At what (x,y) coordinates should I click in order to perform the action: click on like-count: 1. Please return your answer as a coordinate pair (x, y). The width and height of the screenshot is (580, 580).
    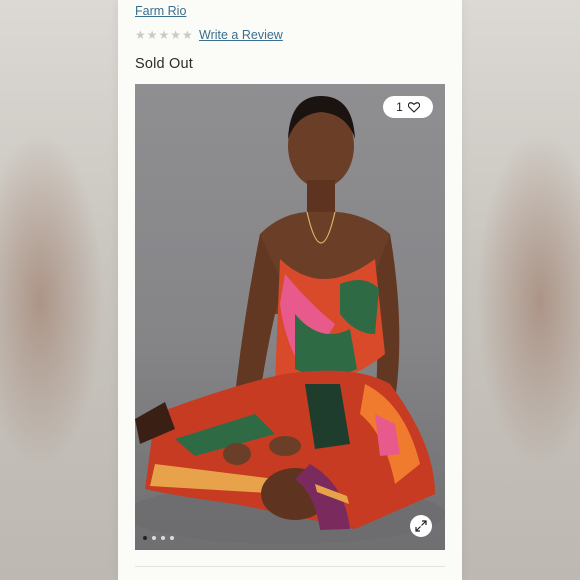
    Looking at the image, I should click on (399, 107).